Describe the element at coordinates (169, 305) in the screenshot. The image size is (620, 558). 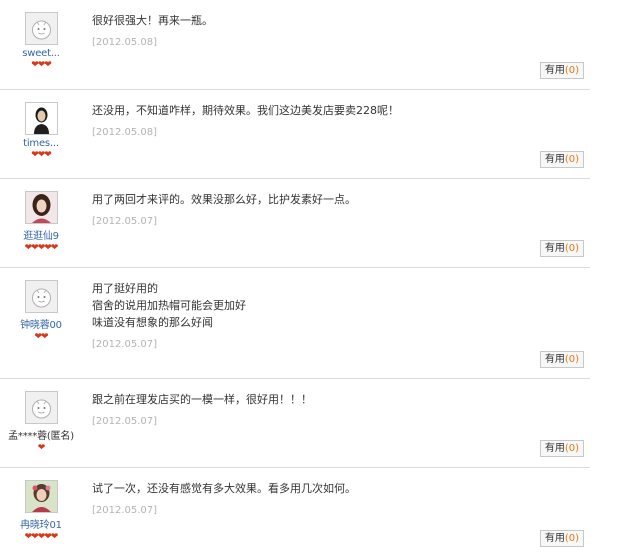
I see `review-text-line: 宿舍的说用加热帽可能会更加好` at that location.